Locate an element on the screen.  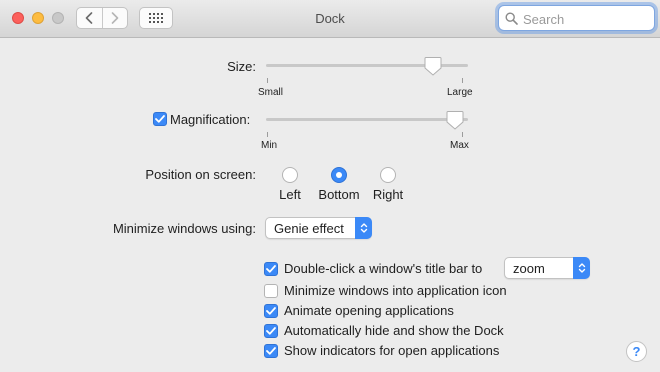
show-indicators-label: Show indicators for open applications is located at coordinates (392, 350).